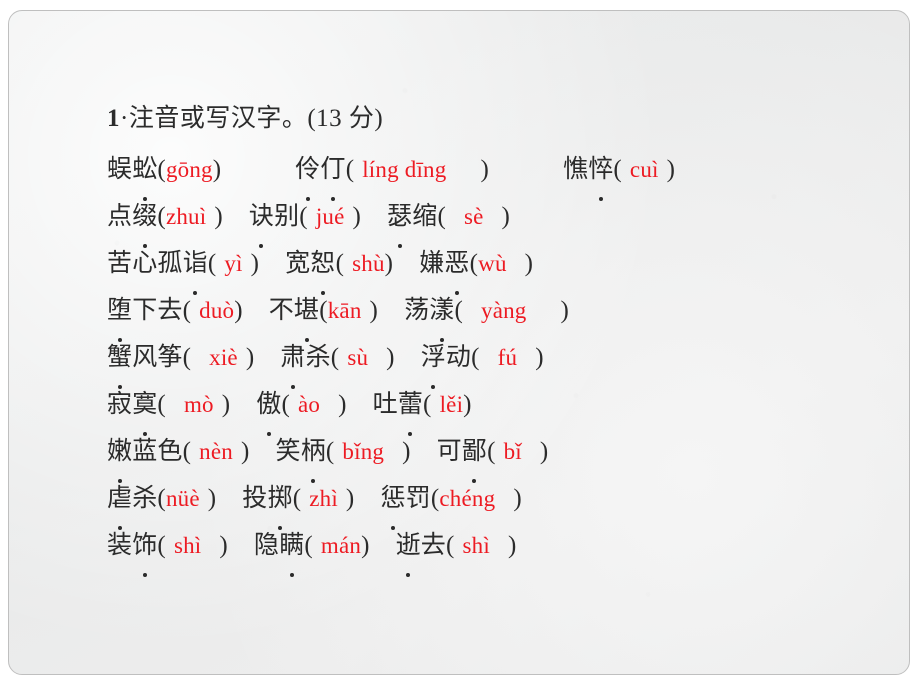  Describe the element at coordinates (216, 451) in the screenshot. I see `pinyin-answer: nèn` at that location.